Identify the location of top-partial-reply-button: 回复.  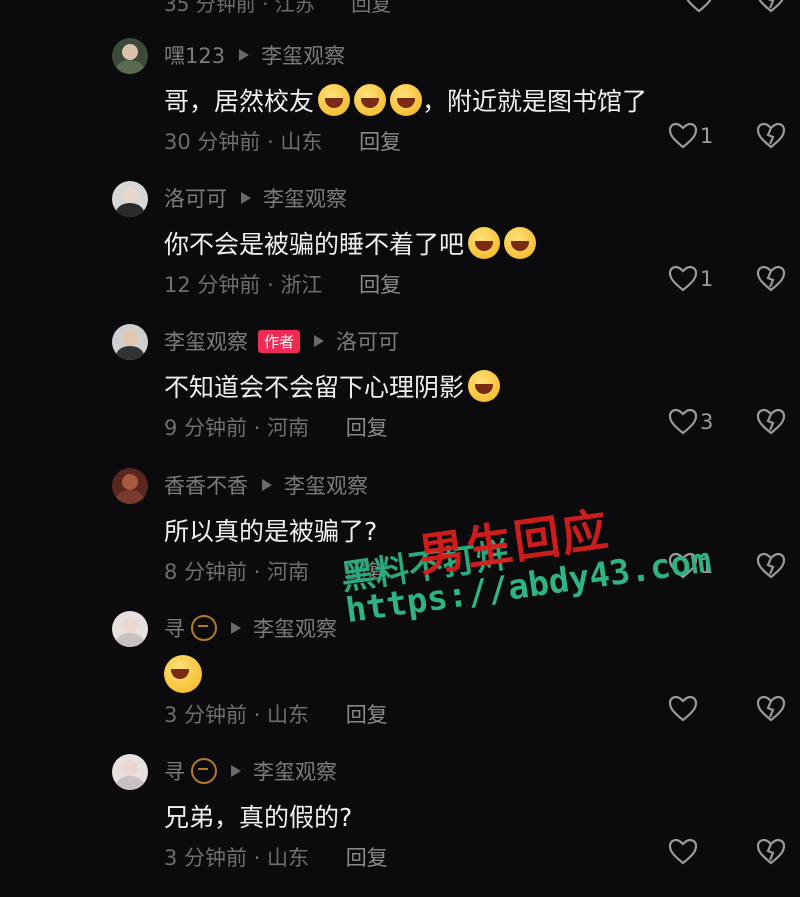
(371, 8).